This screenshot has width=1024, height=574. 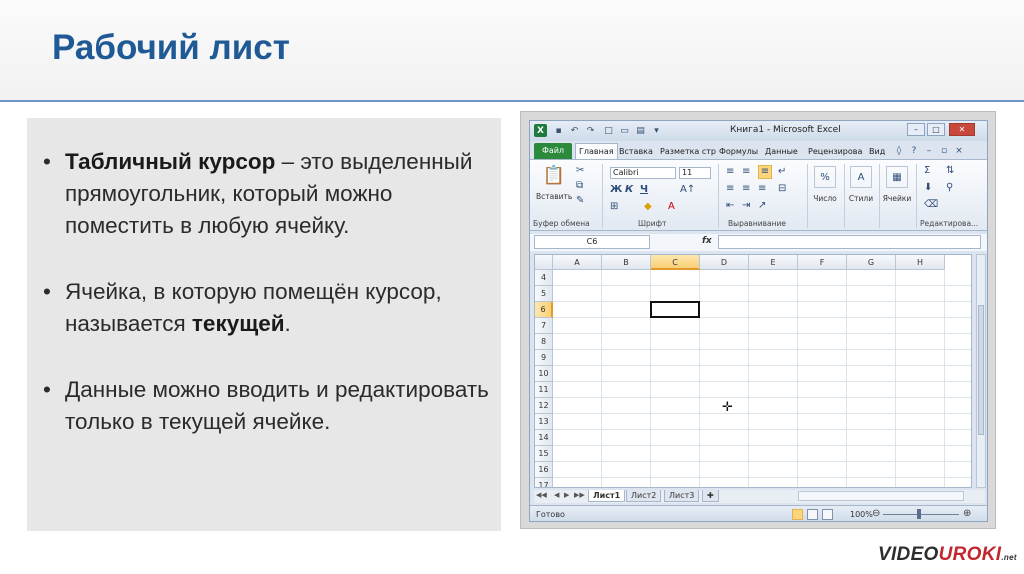 I want to click on paste-label: Вставить, so click(x=554, y=196).